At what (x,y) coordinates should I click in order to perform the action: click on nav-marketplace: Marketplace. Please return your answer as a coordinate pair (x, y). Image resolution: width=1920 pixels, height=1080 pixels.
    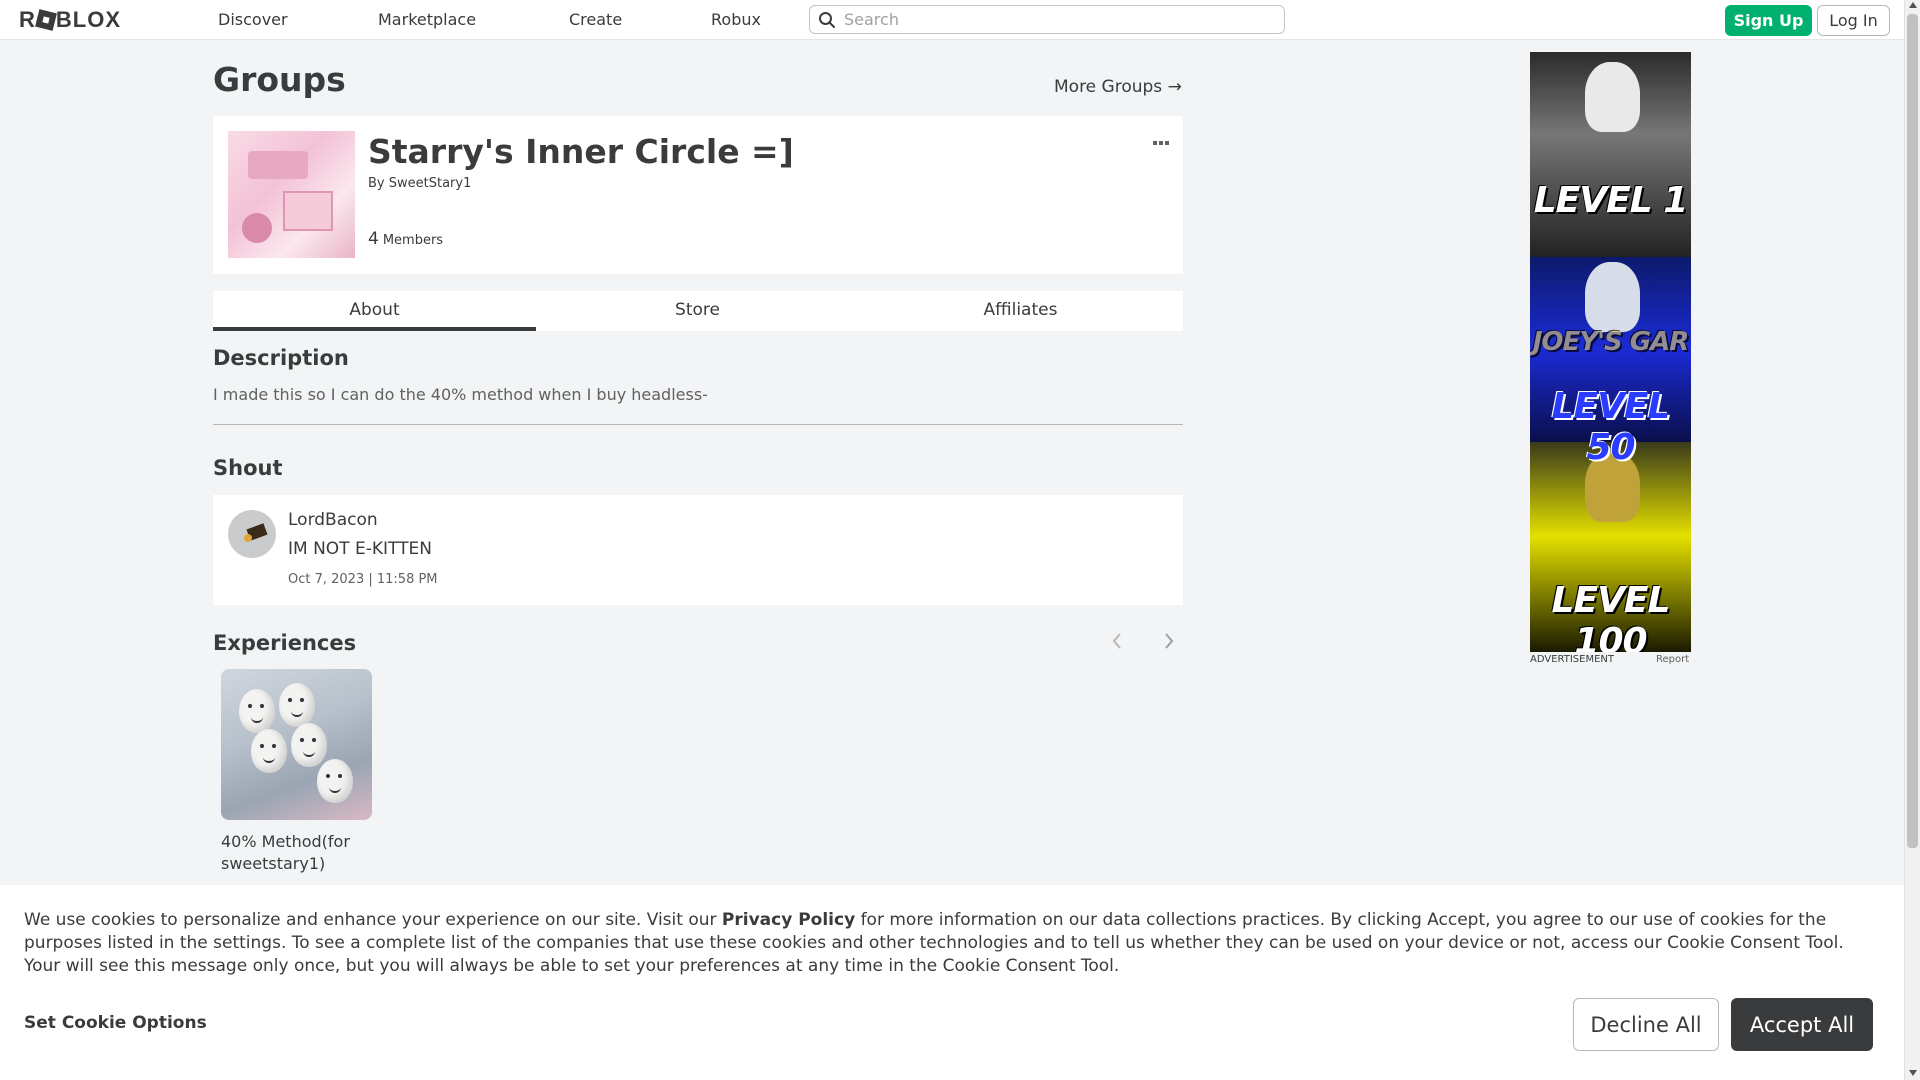
    Looking at the image, I should click on (427, 19).